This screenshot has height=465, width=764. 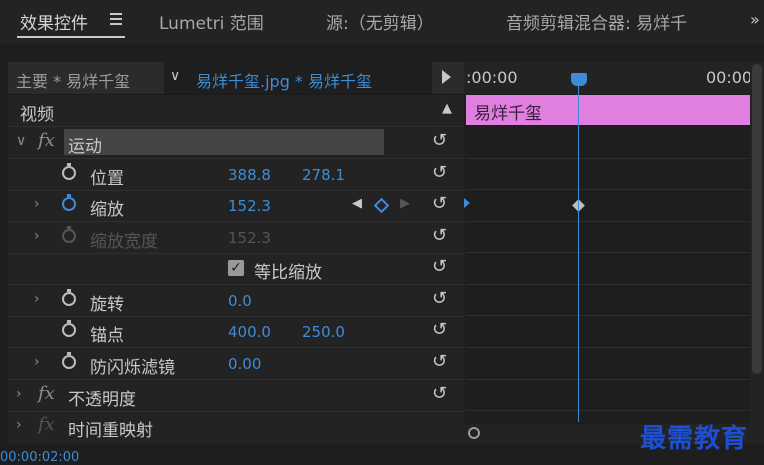 What do you see at coordinates (211, 21) in the screenshot?
I see `tab-lumetri-scopes: Lumetri 范围` at bounding box center [211, 21].